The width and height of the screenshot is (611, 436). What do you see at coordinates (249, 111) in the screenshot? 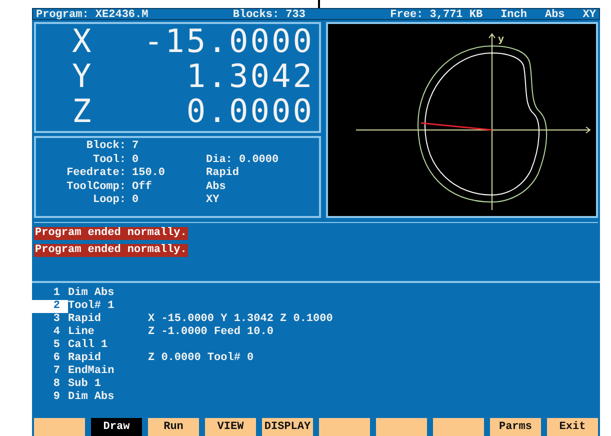
I see `axis-value: 0.0000` at bounding box center [249, 111].